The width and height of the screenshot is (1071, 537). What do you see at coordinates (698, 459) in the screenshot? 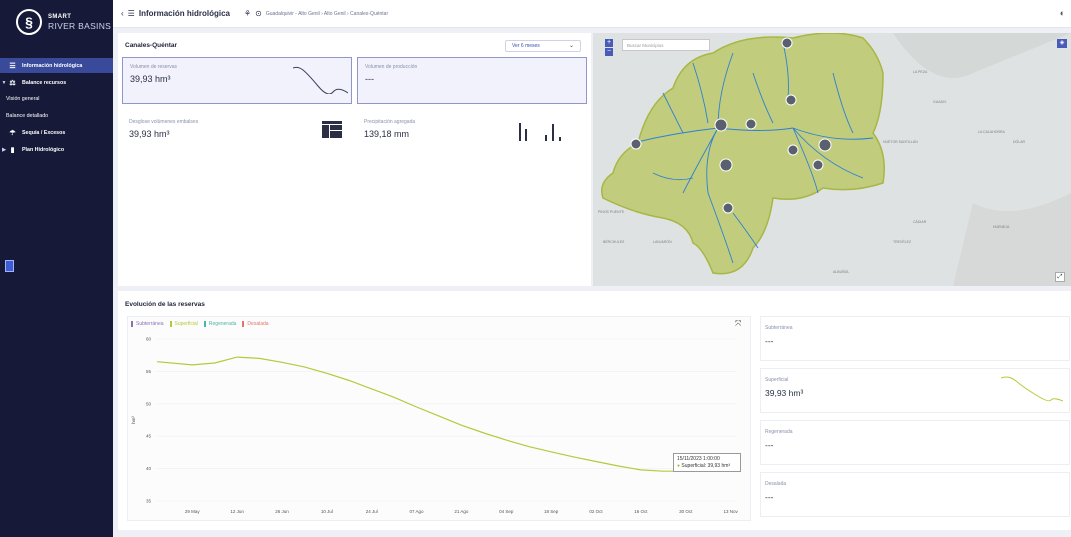
I see `tooltip-date: 15/11/2023 1:00:00` at bounding box center [698, 459].